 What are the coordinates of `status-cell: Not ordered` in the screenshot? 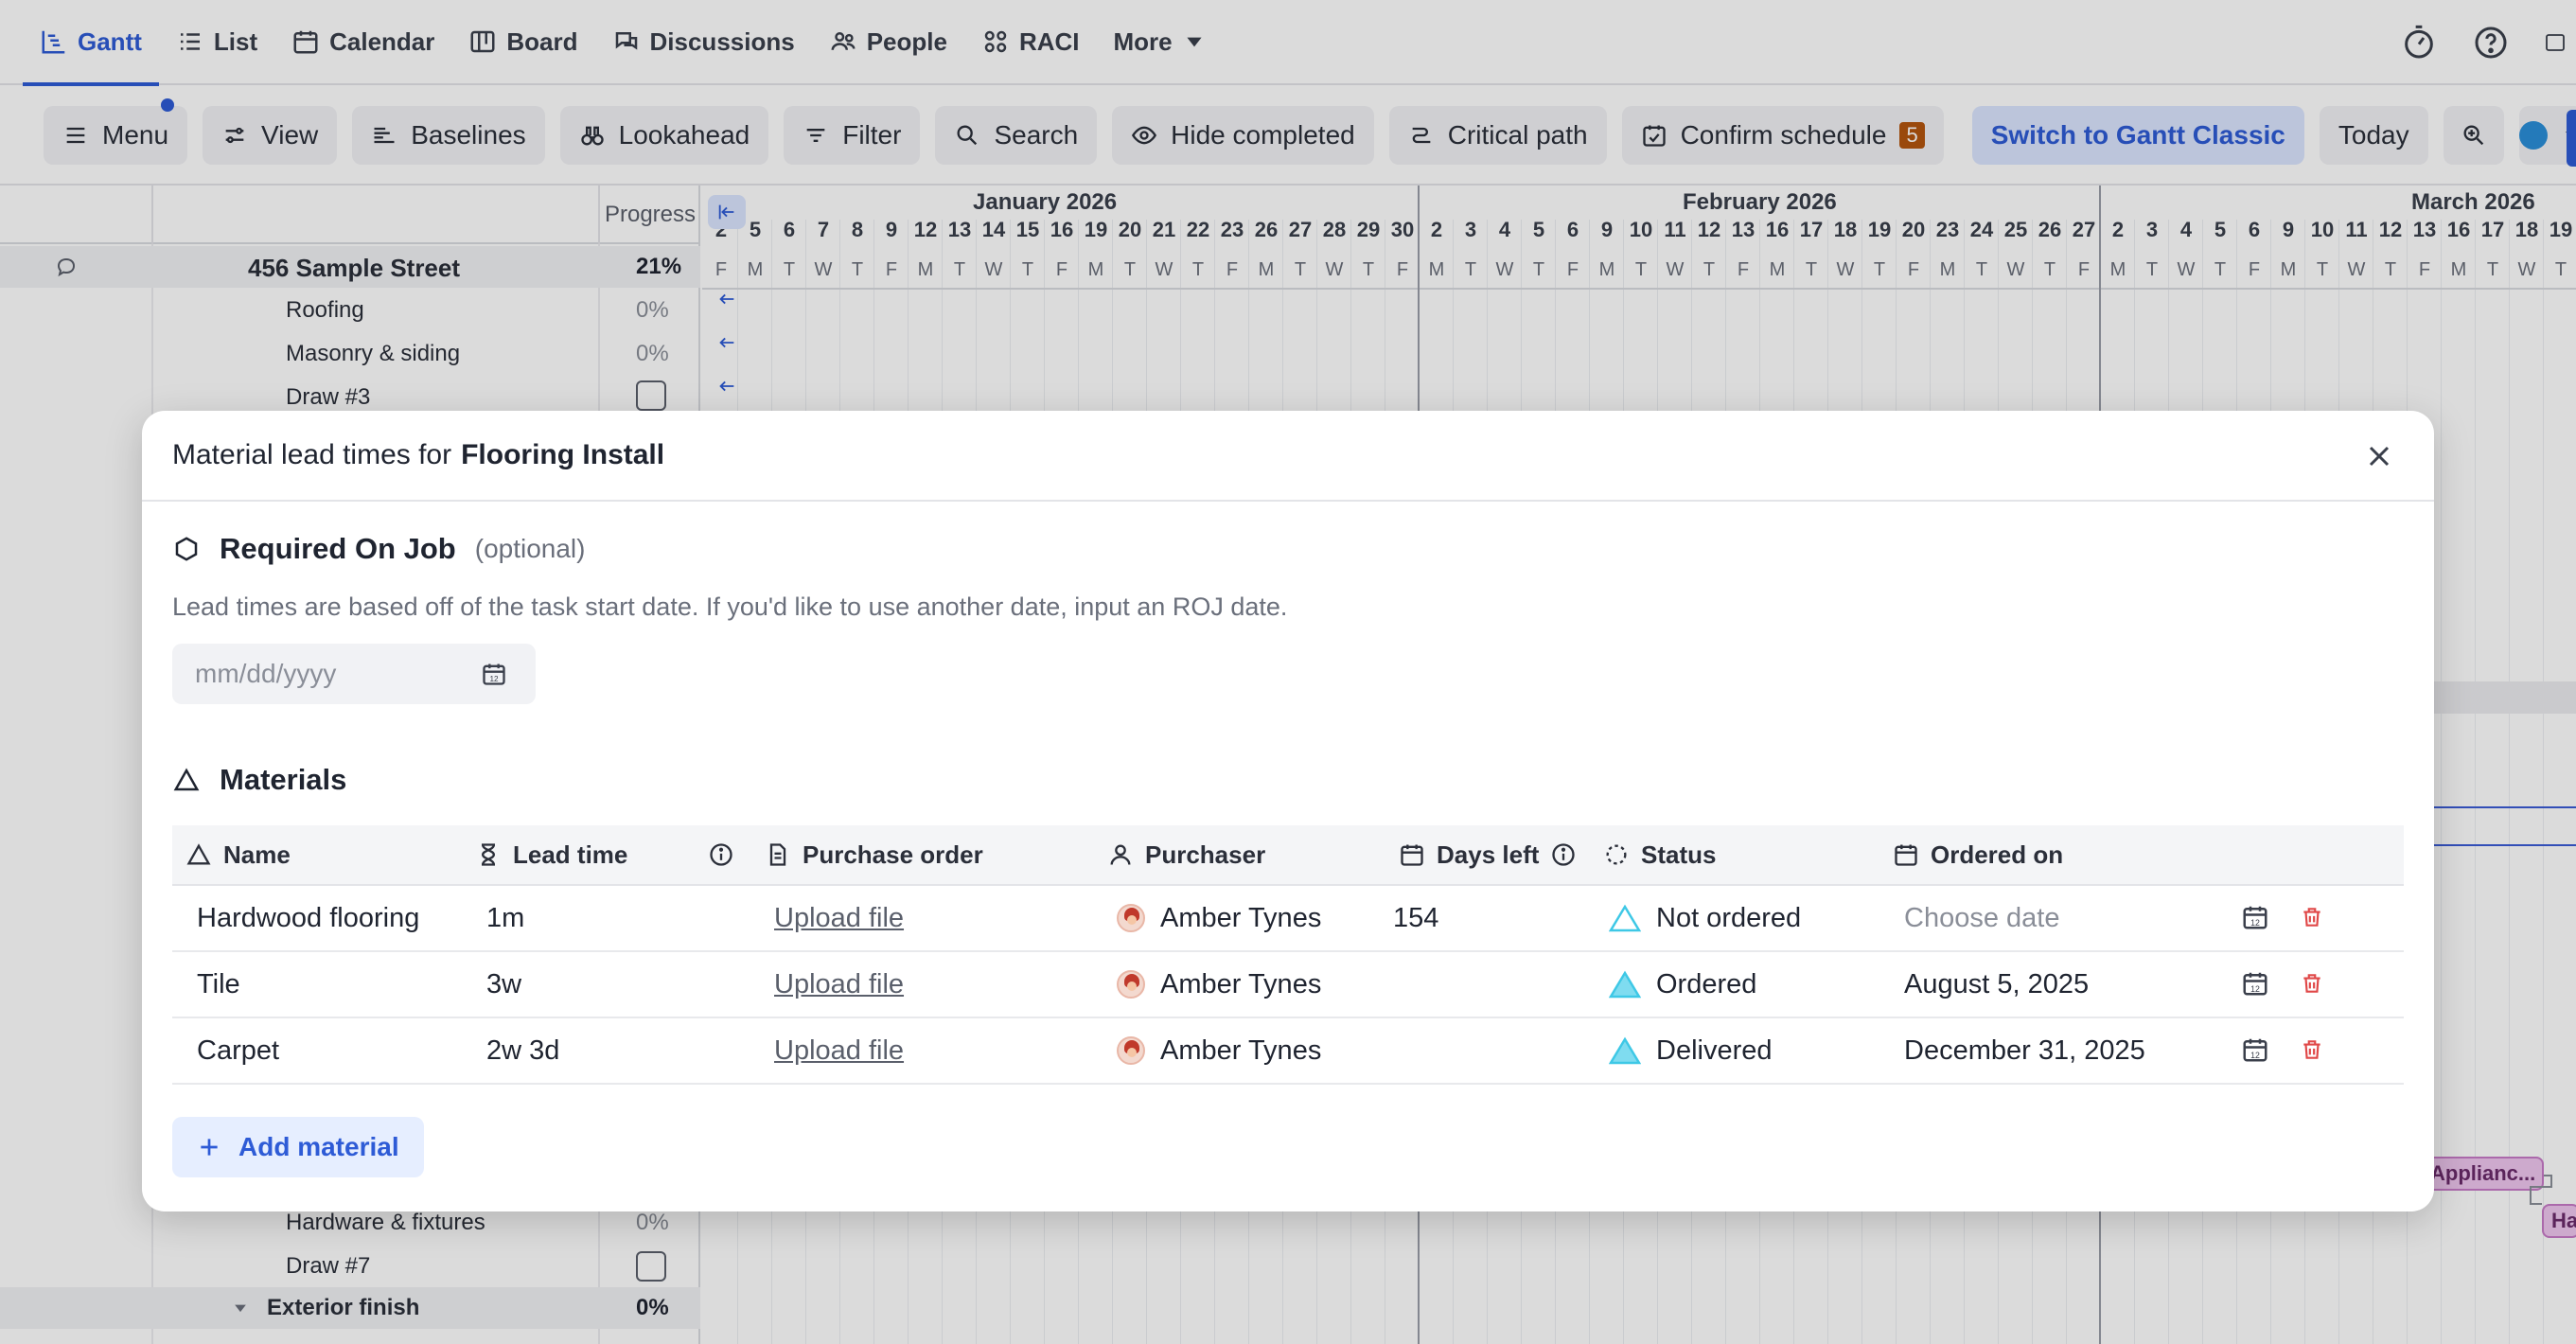 It's located at (1705, 918).